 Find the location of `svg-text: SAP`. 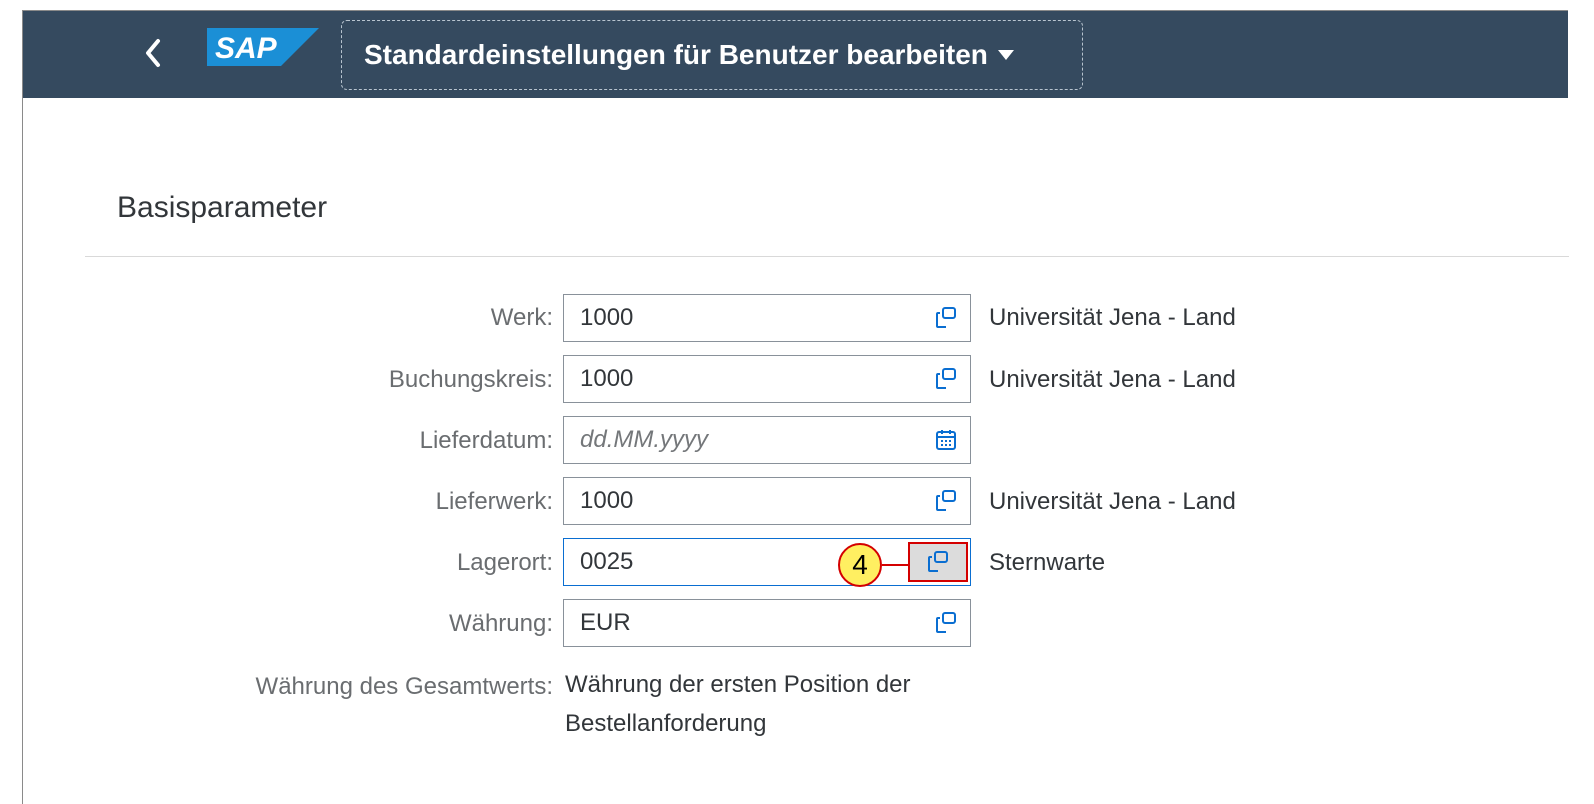

svg-text: SAP is located at coordinates (246, 48).